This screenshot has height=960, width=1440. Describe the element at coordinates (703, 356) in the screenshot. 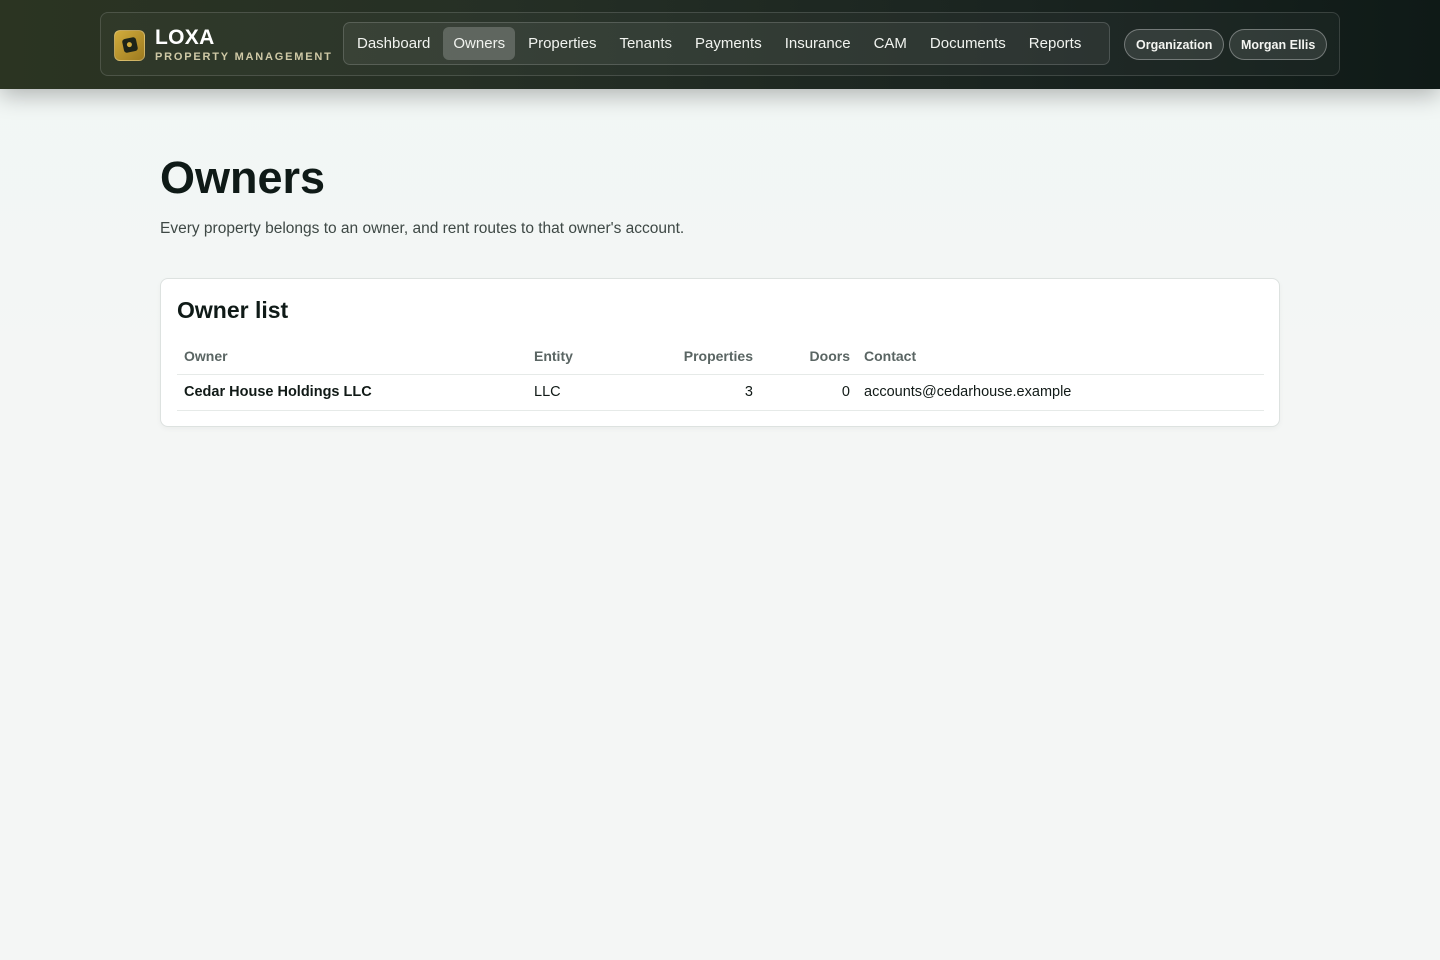

I see `column-header-properties: Properties` at that location.